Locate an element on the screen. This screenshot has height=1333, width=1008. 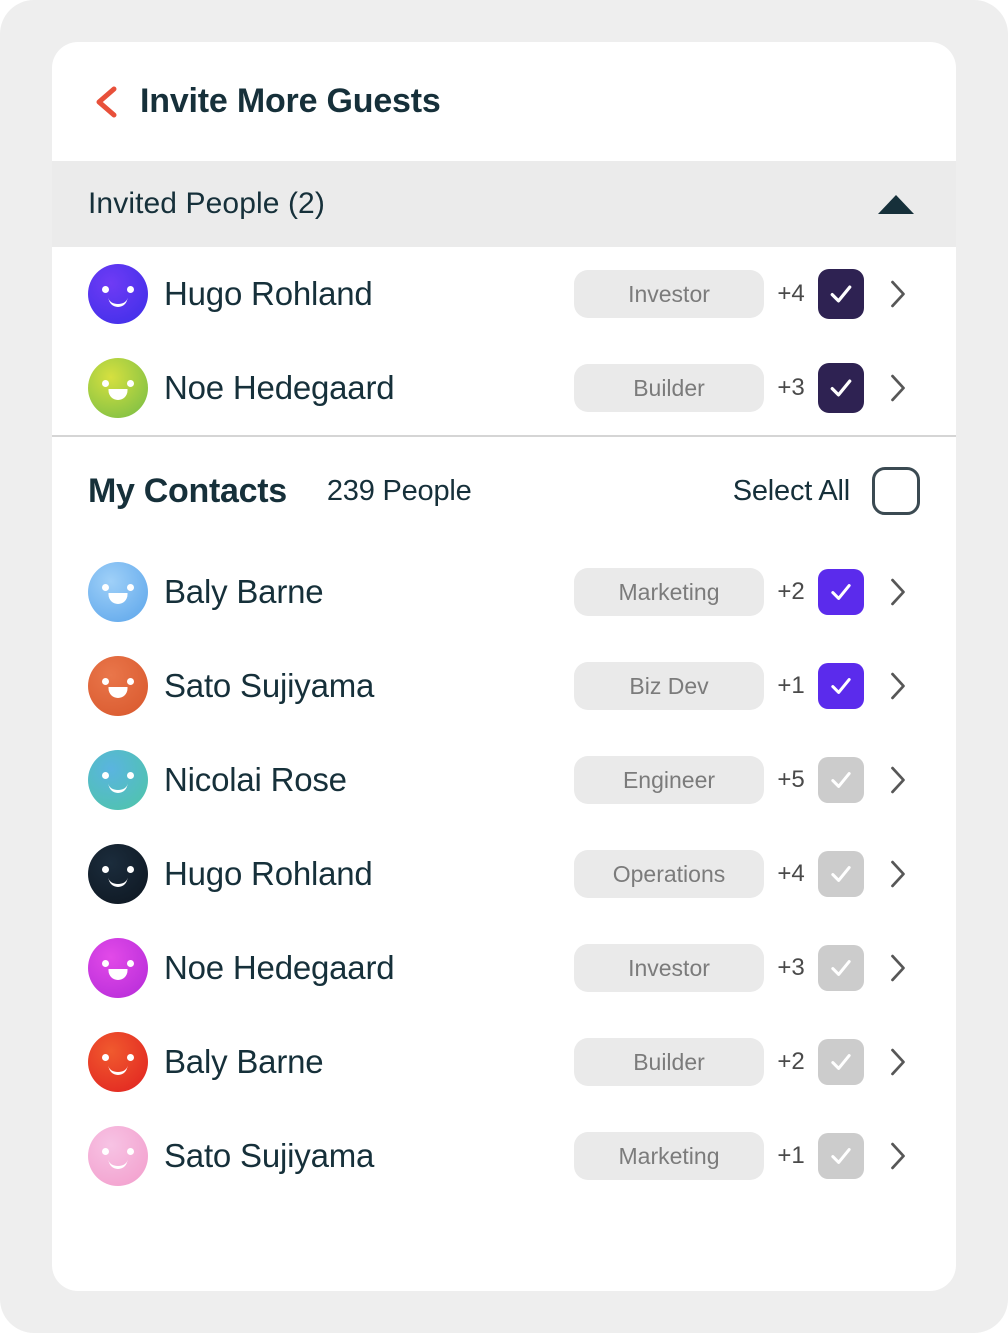
role-tag: Operations is located at coordinates (669, 874).